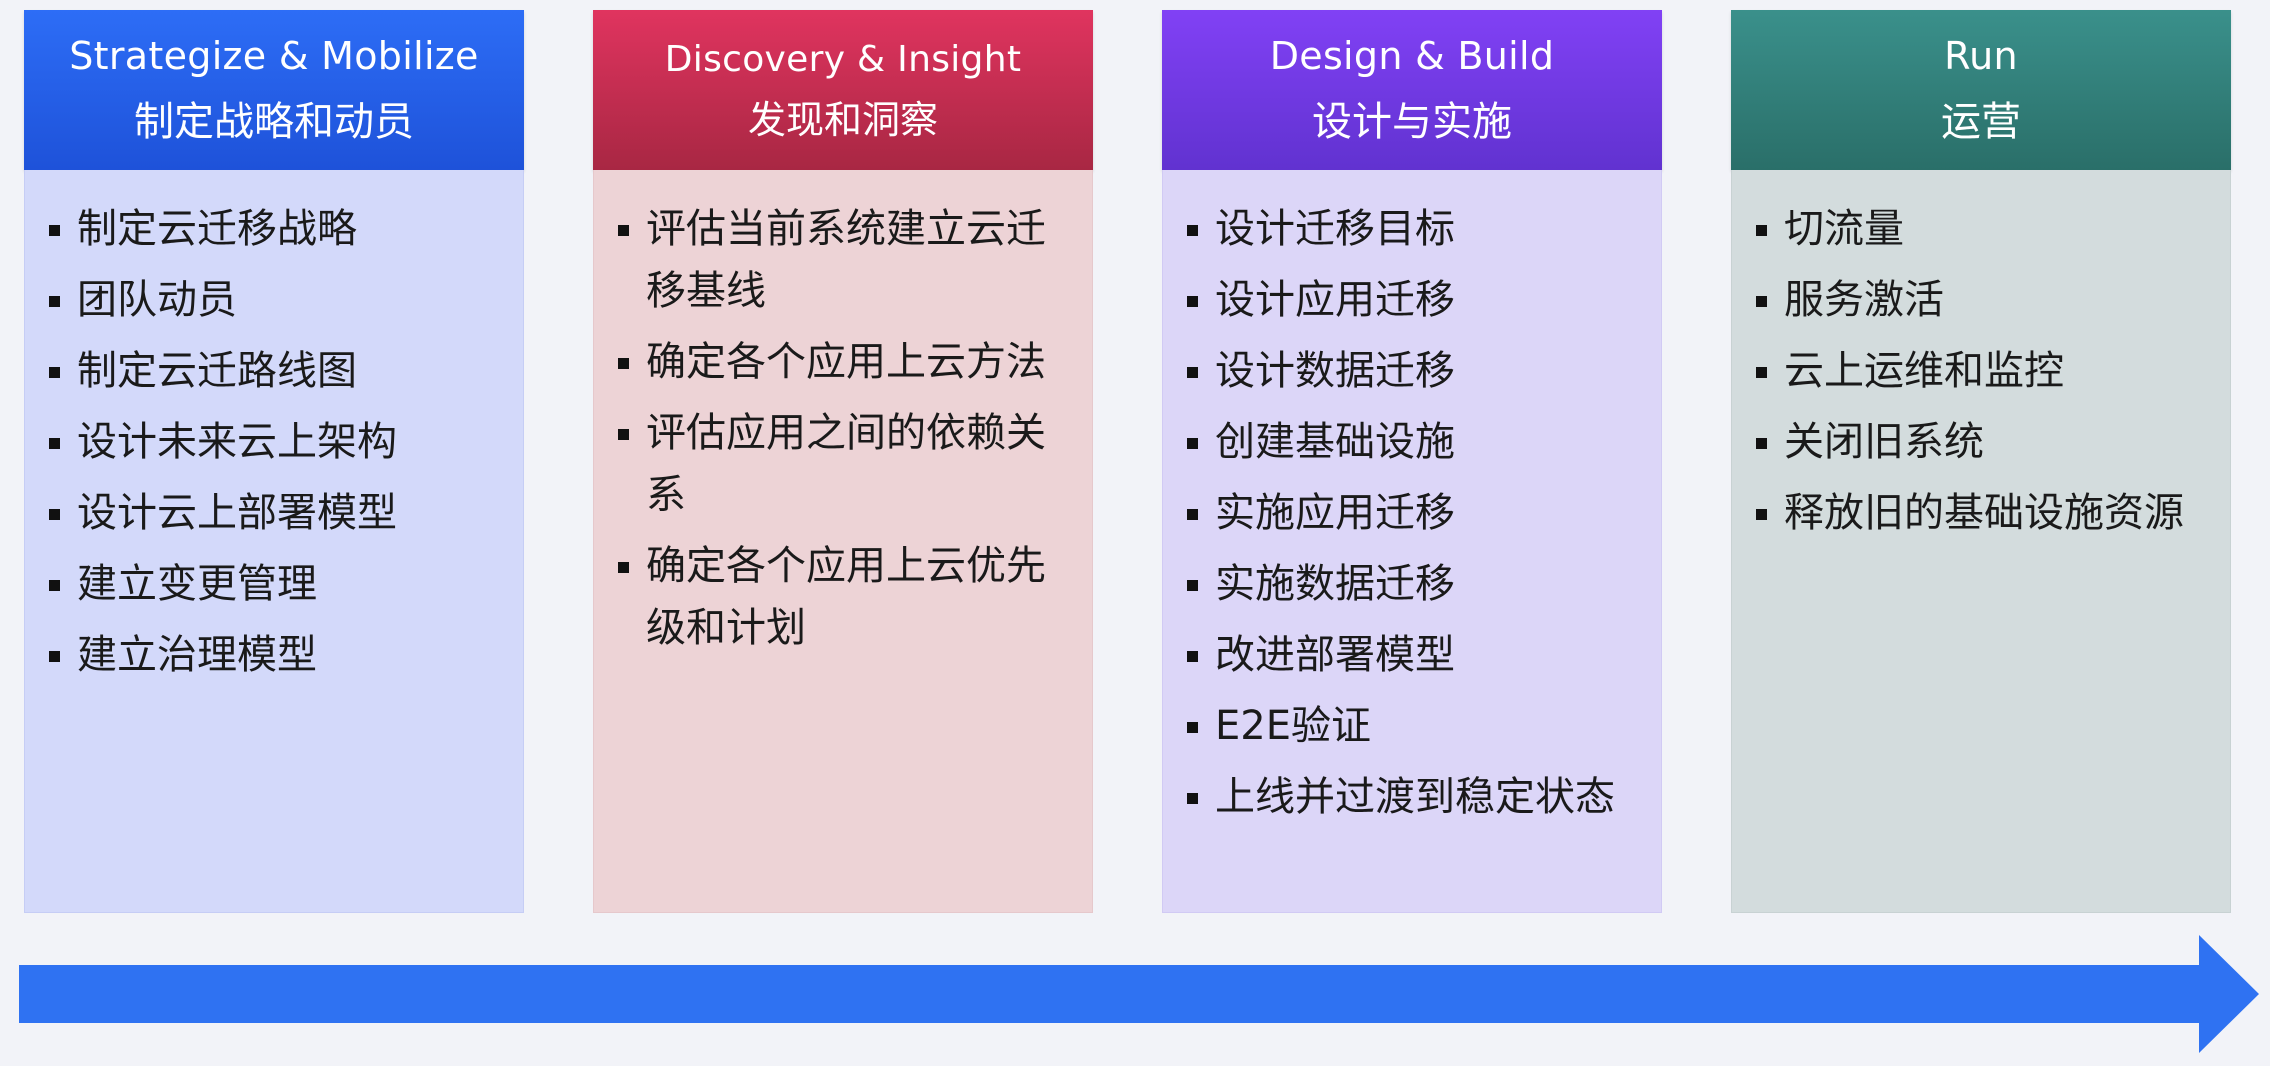  What do you see at coordinates (1981, 442) in the screenshot?
I see `list-item: 关闭旧系统` at bounding box center [1981, 442].